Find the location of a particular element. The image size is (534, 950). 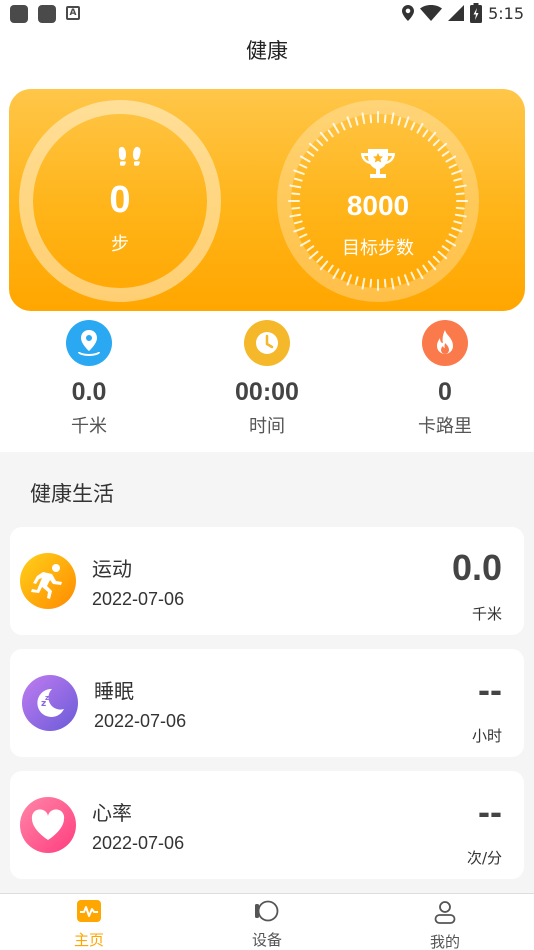

exercise-title: 运动 is located at coordinates (112, 569).